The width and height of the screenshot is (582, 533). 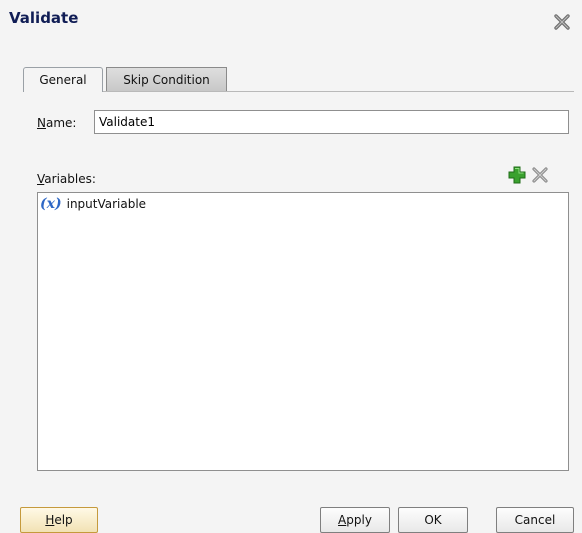 What do you see at coordinates (41, 123) in the screenshot?
I see `name-label-mnemonic: N` at bounding box center [41, 123].